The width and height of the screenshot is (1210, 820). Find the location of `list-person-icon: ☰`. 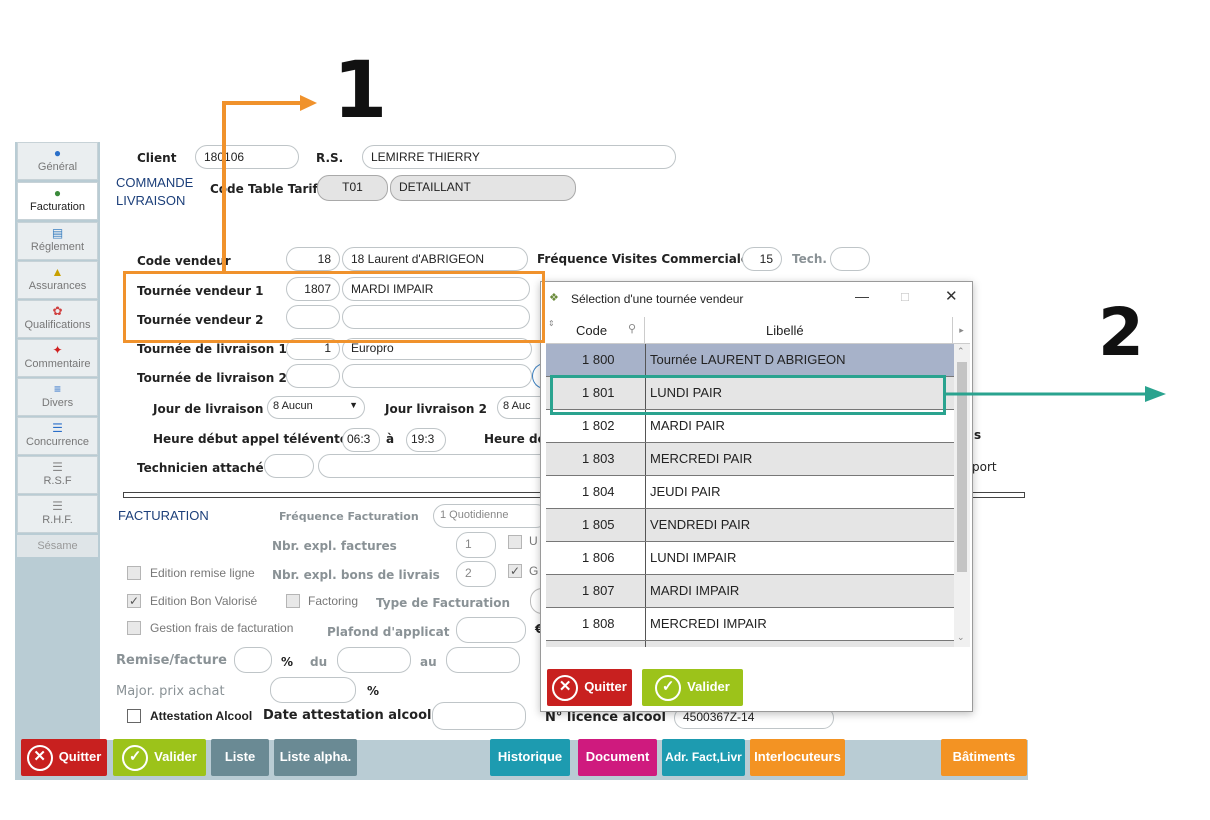

list-person-icon: ☰ is located at coordinates (57, 428).